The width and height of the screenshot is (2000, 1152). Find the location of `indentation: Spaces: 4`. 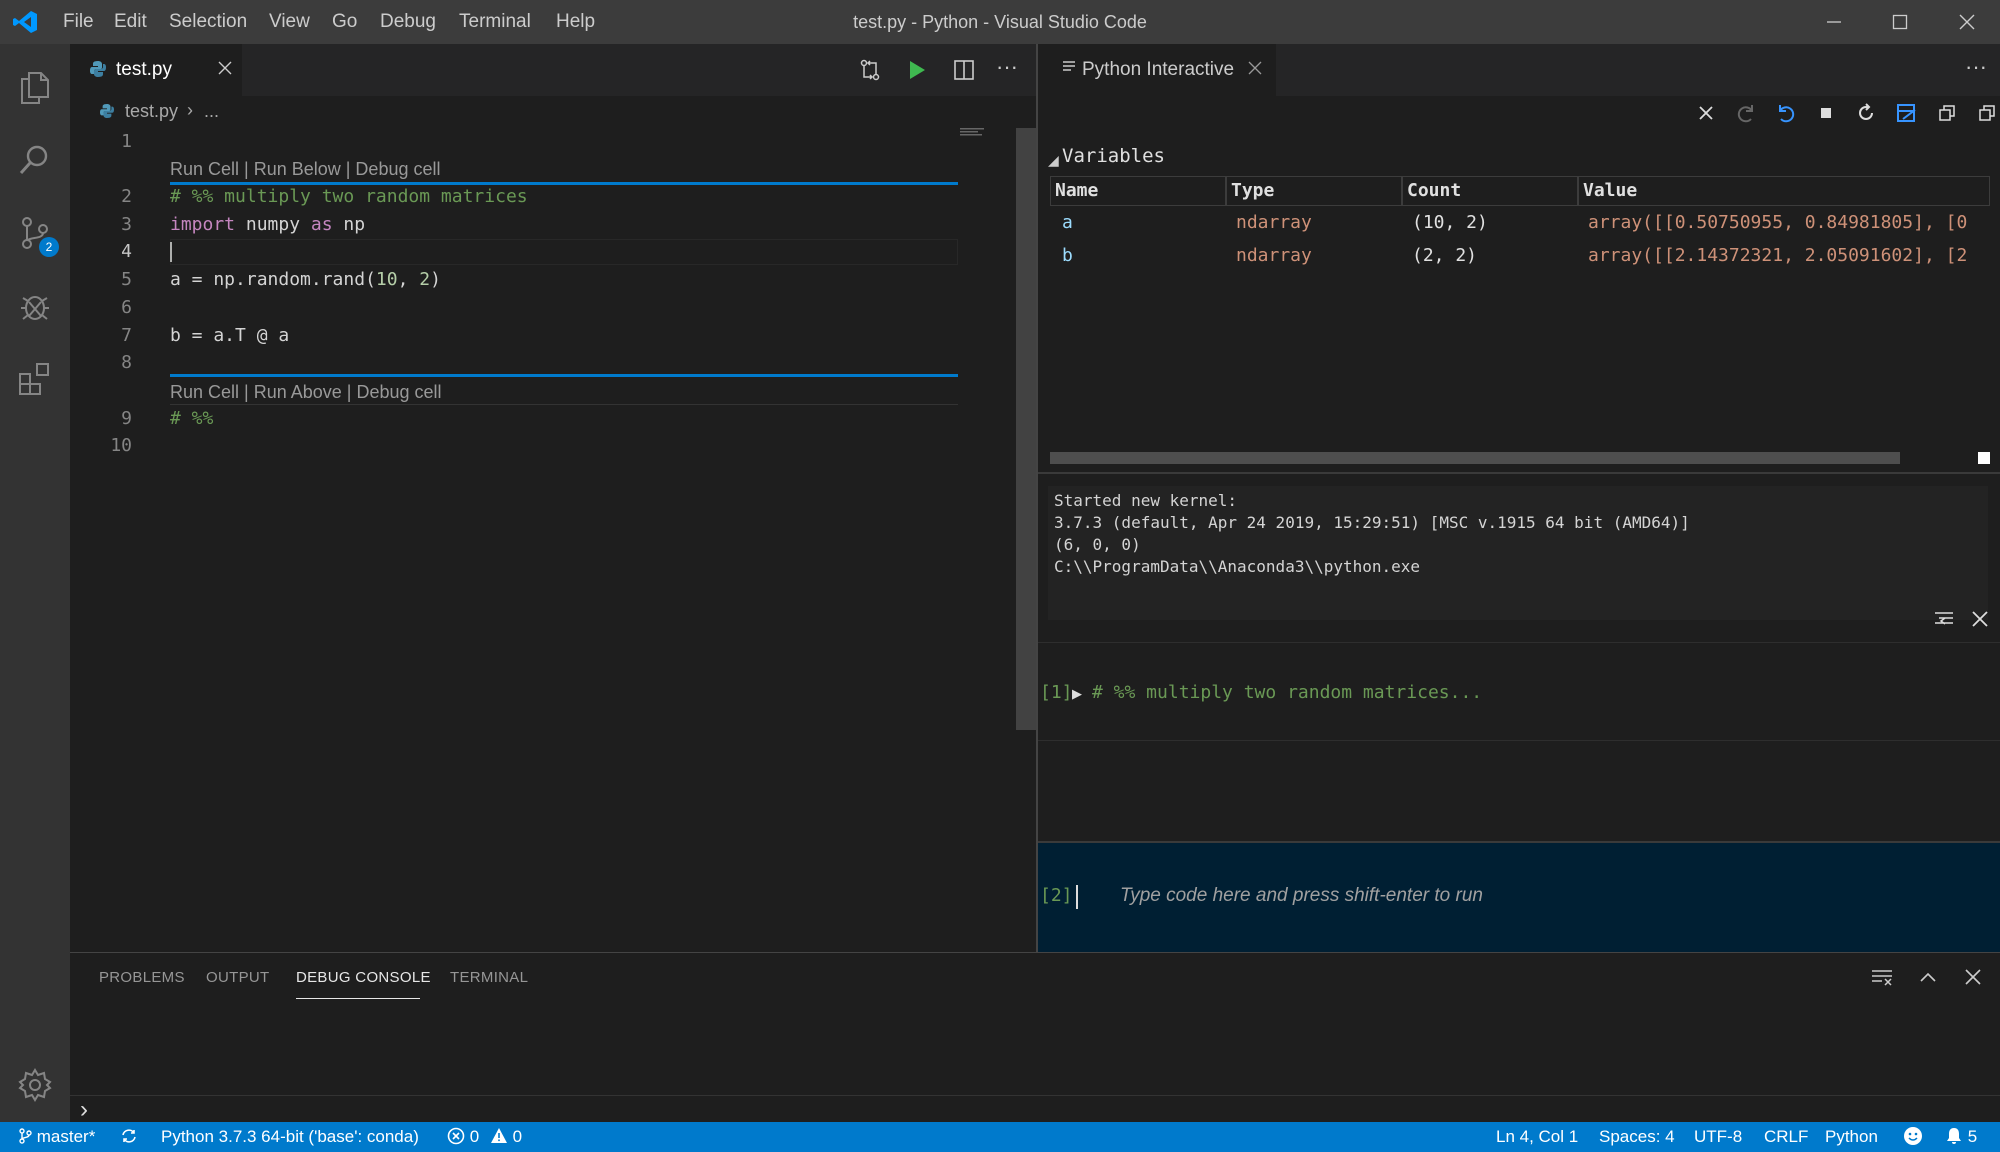

indentation: Spaces: 4 is located at coordinates (1637, 1137).